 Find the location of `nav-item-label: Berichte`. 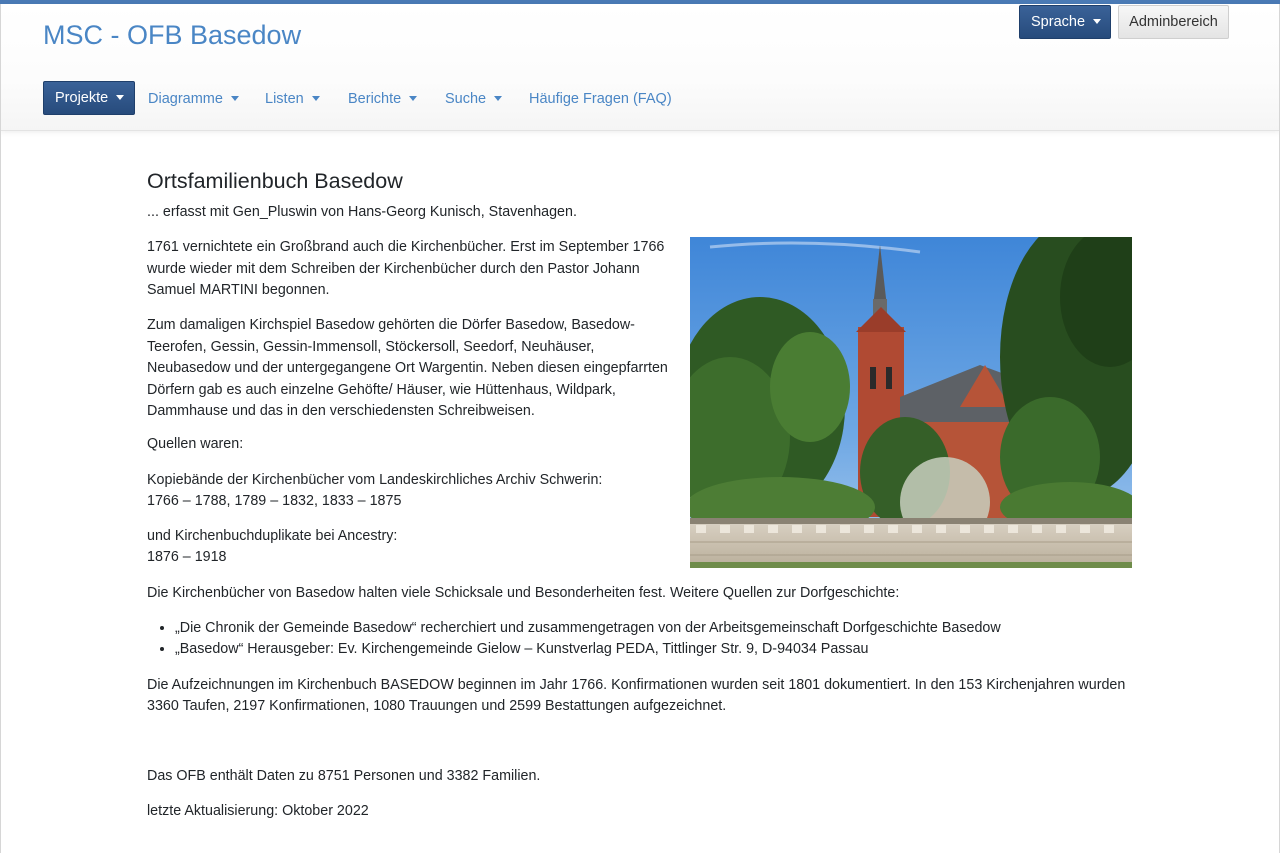

nav-item-label: Berichte is located at coordinates (375, 99).